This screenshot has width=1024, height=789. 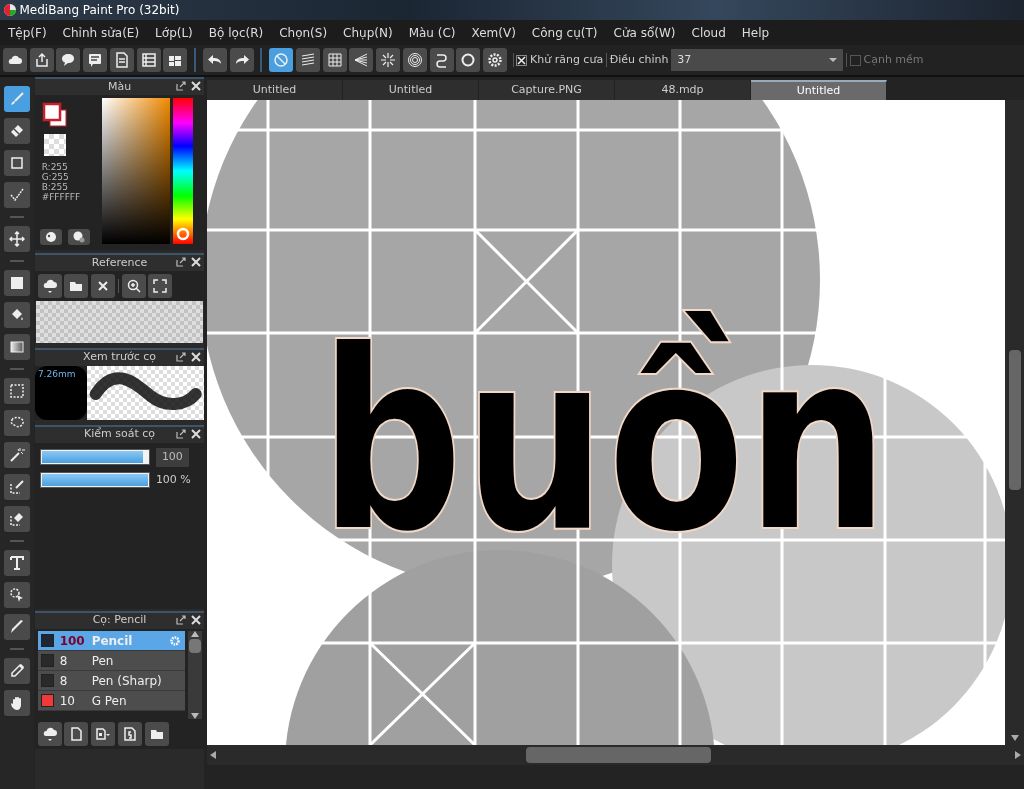 What do you see at coordinates (16, 703) in the screenshot?
I see `hand-icon` at bounding box center [16, 703].